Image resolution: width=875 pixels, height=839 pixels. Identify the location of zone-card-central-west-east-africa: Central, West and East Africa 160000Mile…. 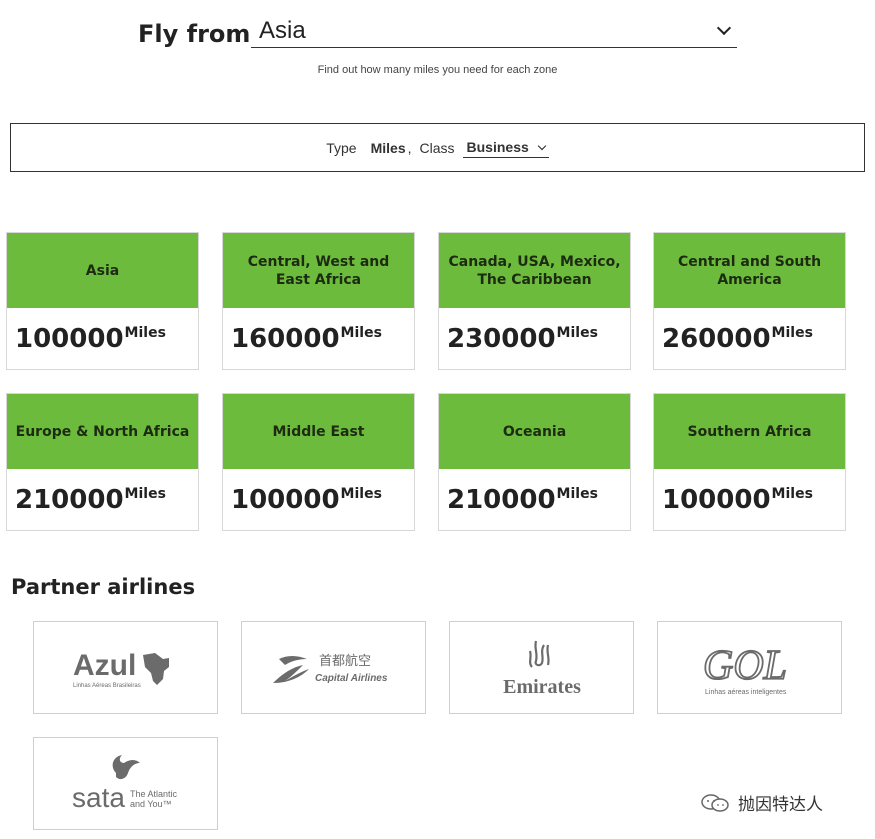
(318, 301).